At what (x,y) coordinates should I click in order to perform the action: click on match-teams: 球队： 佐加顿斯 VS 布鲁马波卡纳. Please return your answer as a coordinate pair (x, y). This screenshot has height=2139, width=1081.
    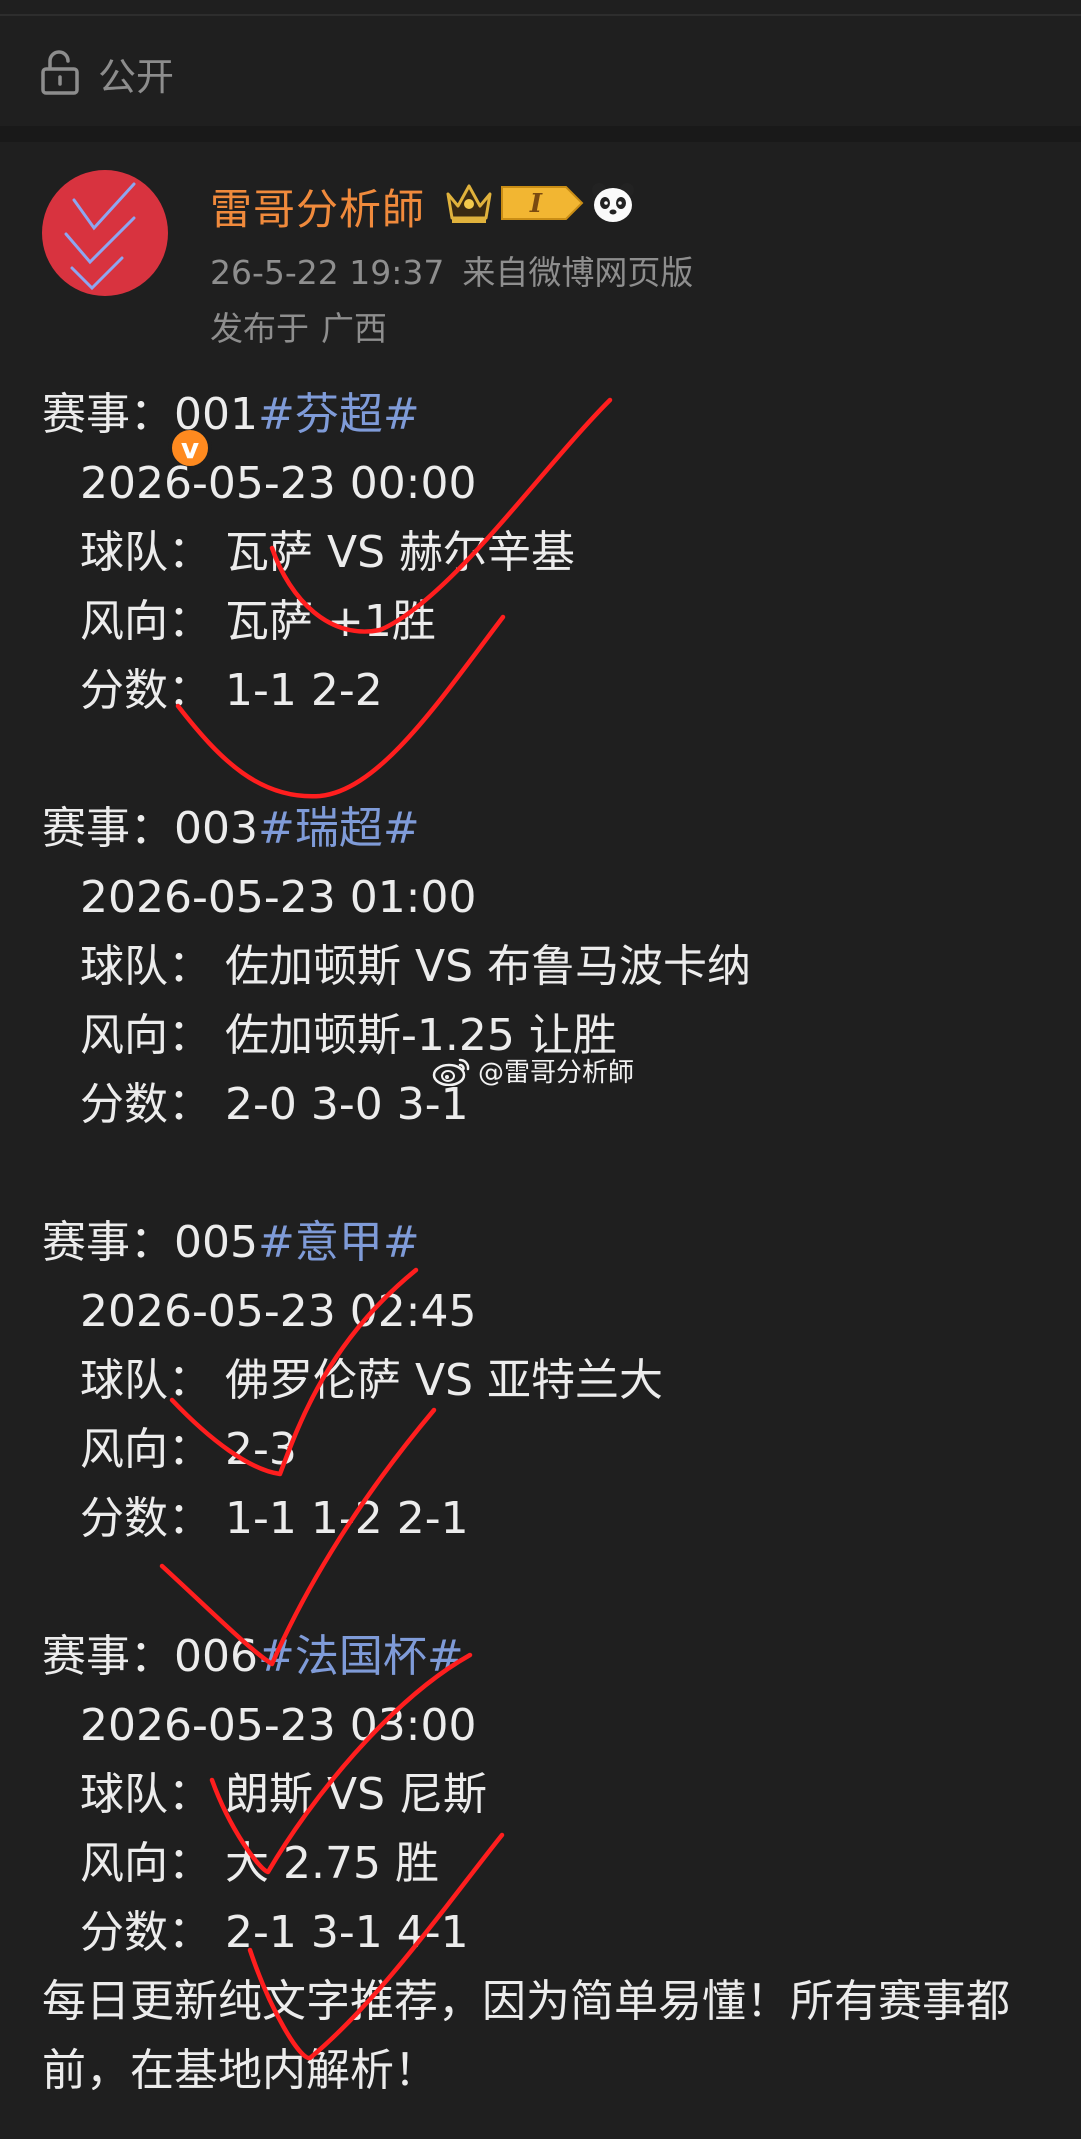
    Looking at the image, I should click on (561, 966).